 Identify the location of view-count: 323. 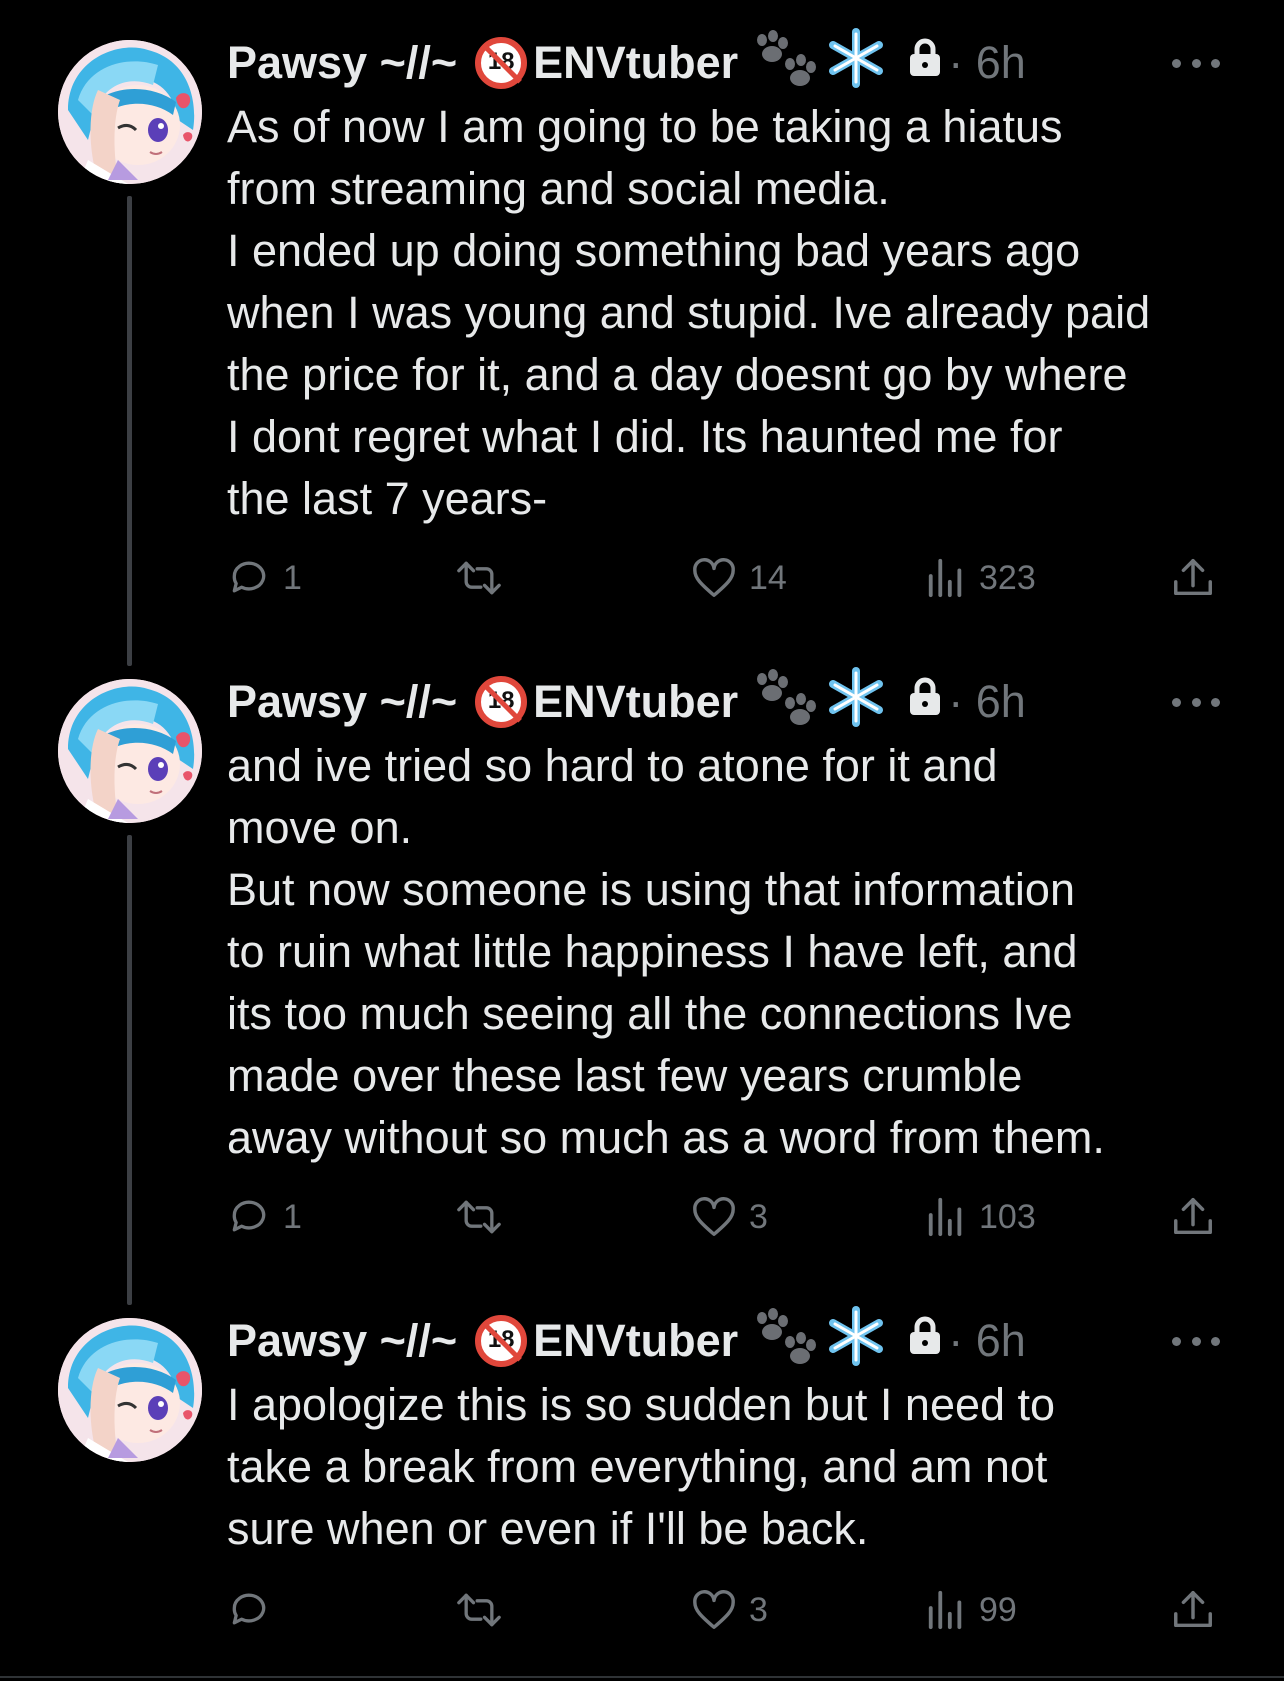
(1007, 577).